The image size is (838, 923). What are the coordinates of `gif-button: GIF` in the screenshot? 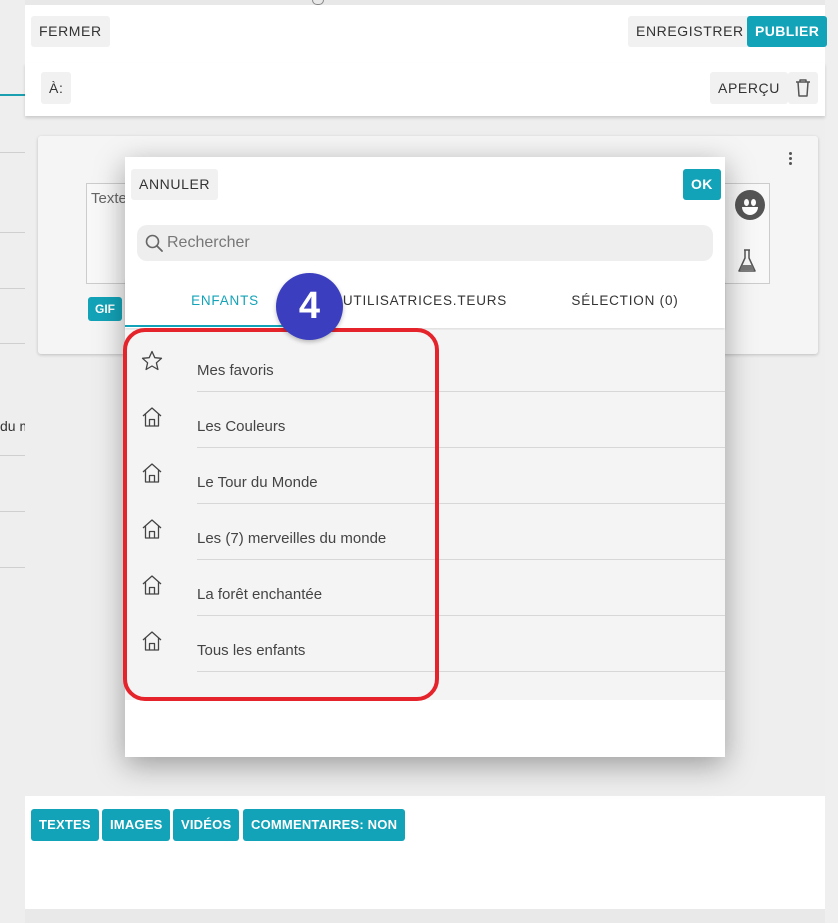 It's located at (105, 309).